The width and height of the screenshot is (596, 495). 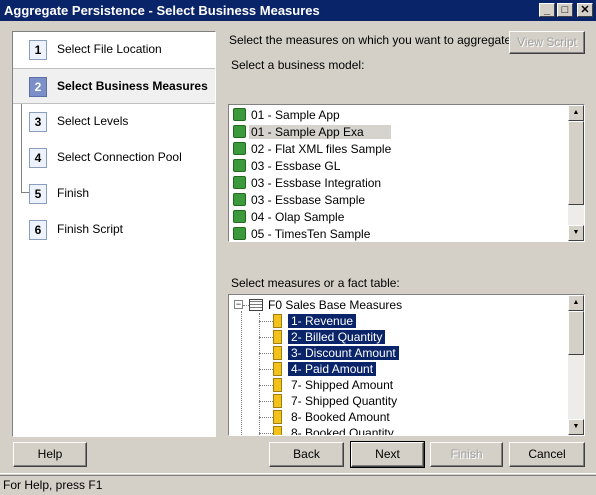 I want to click on wizard-step-5: 5 Finish, so click(x=114, y=194).